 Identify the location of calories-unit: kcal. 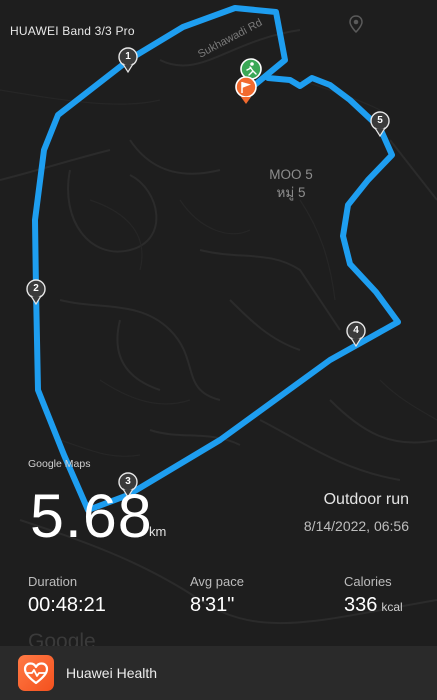
(392, 607).